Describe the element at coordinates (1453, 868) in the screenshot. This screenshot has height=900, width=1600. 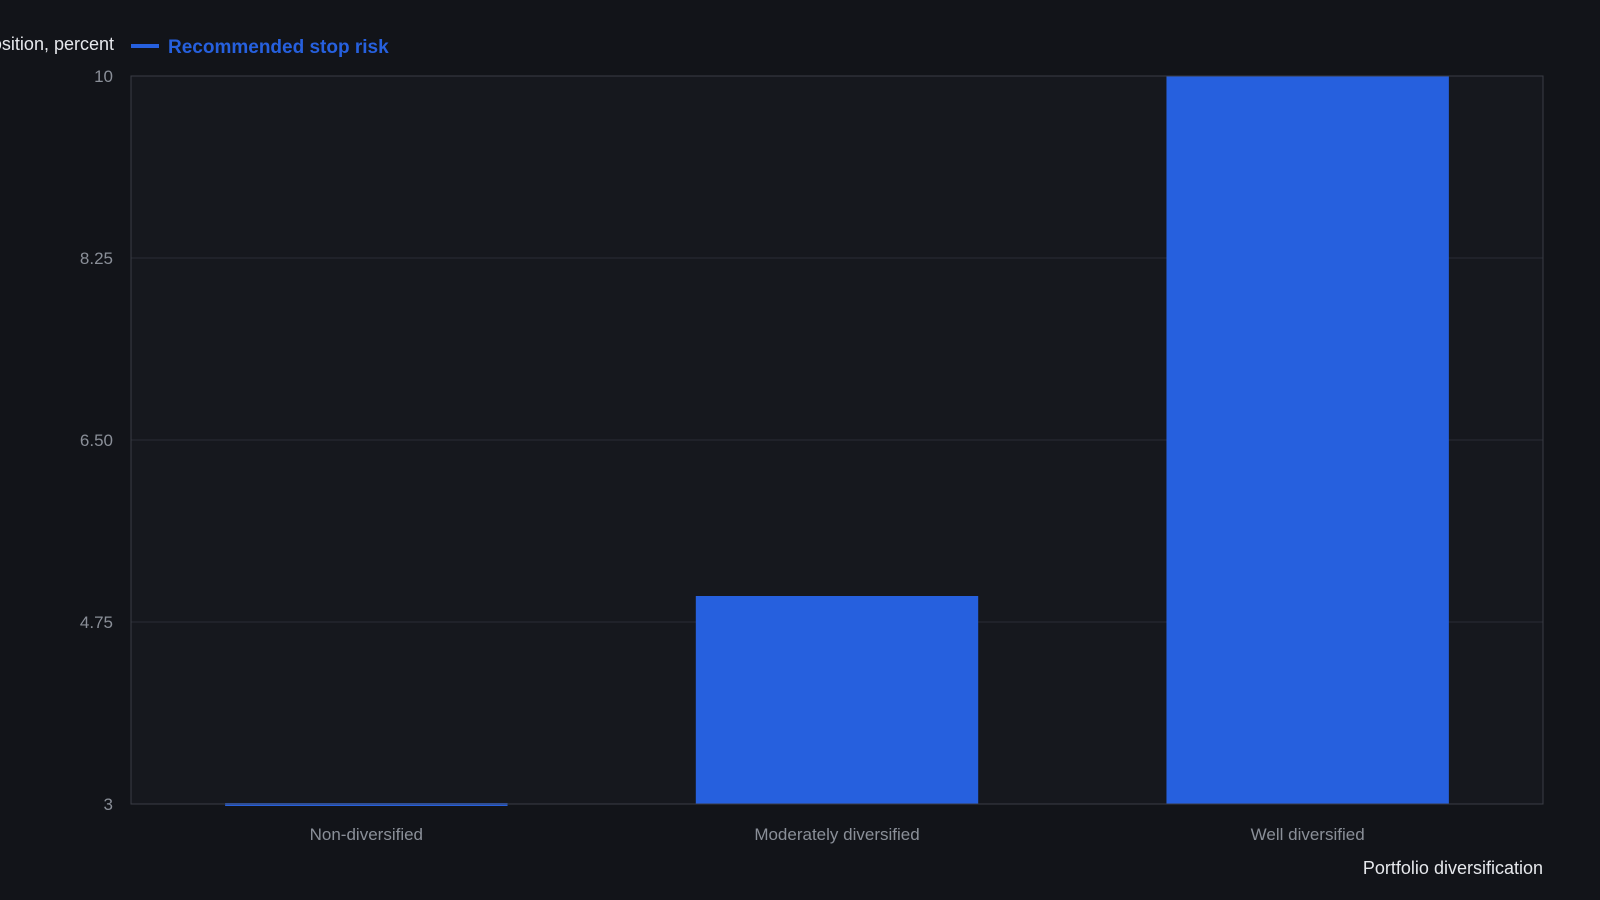
I see `x-axis-title: Portfolio diversification` at that location.